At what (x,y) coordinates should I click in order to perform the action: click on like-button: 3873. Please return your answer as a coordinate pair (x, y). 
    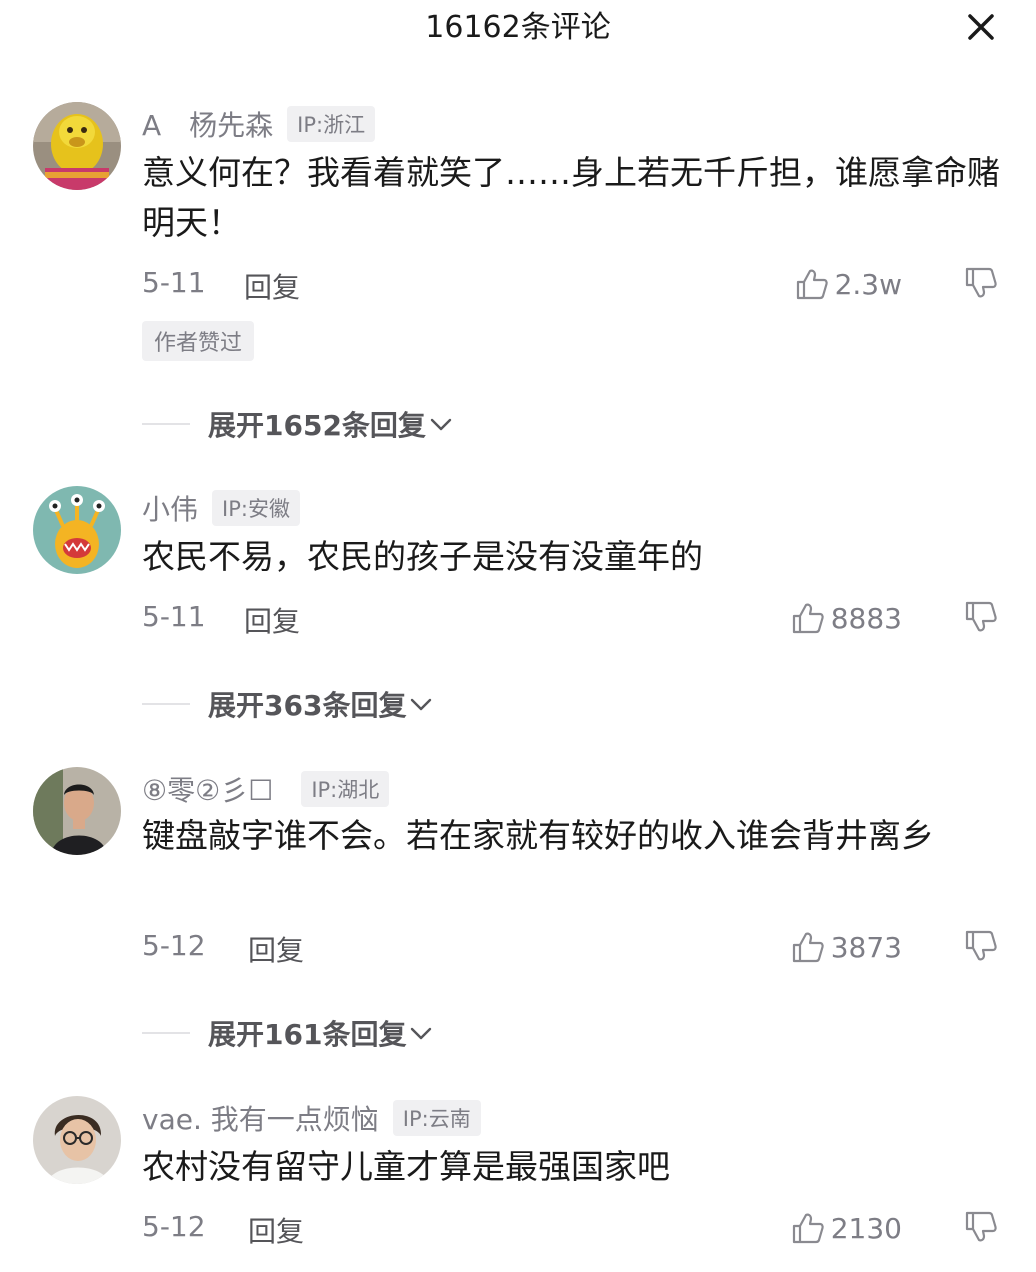
    Looking at the image, I should click on (846, 947).